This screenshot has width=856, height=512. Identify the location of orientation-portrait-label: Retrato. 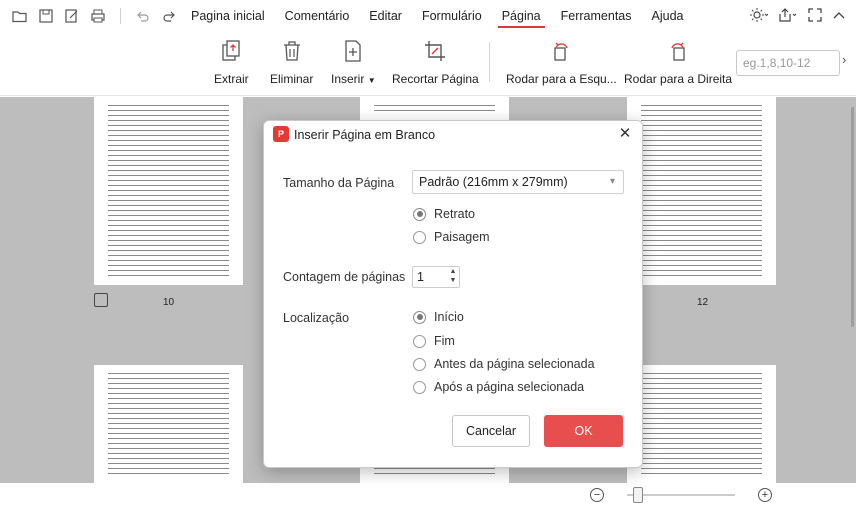
(454, 214).